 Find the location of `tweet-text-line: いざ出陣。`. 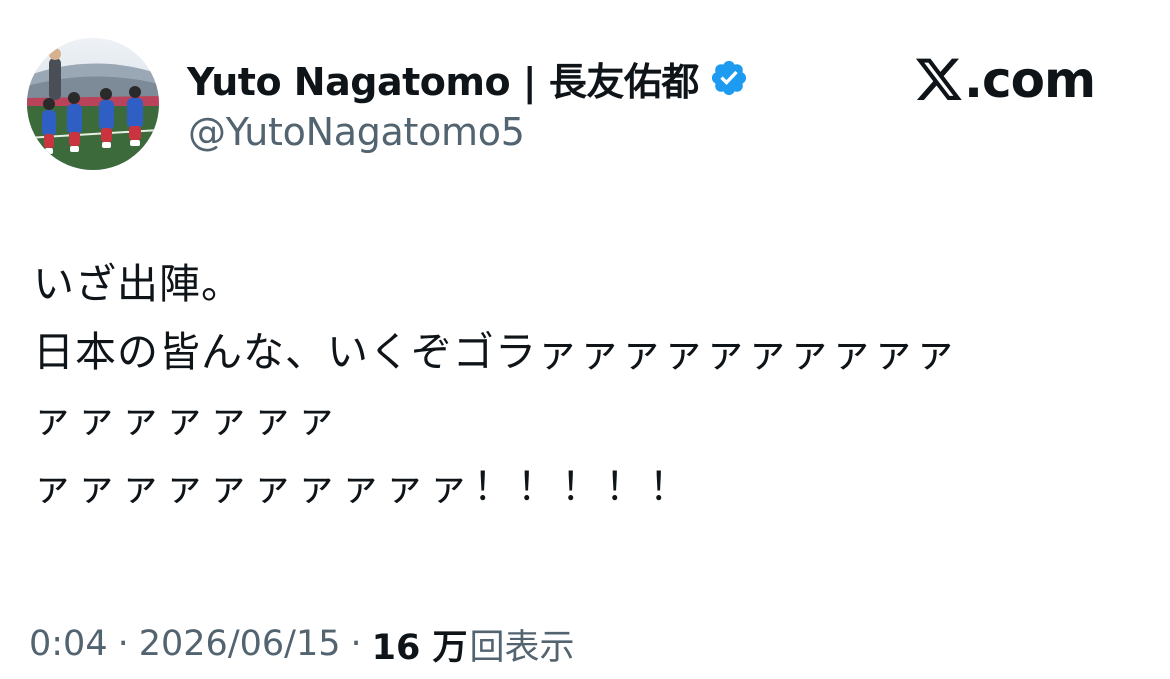

tweet-text-line: いざ出陣。 is located at coordinates (138, 284).